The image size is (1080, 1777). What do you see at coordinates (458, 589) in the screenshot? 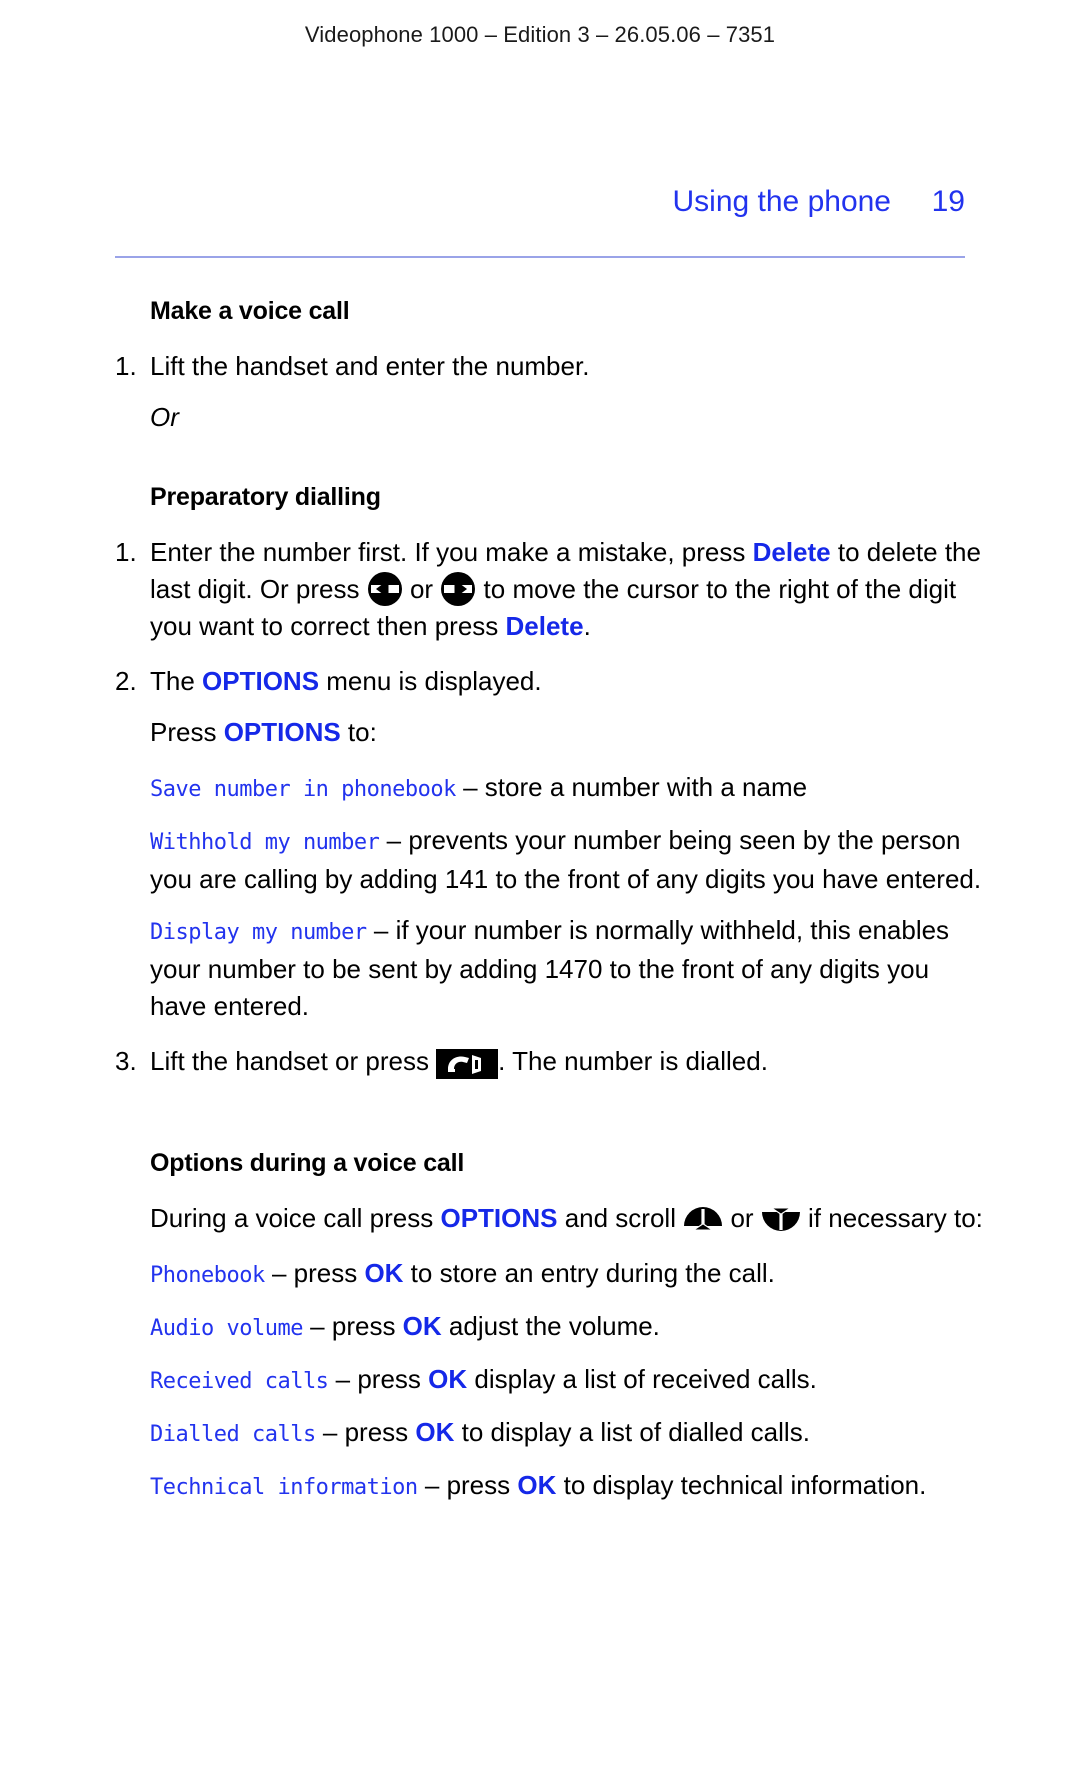
I see `right-arrow-key-icon` at bounding box center [458, 589].